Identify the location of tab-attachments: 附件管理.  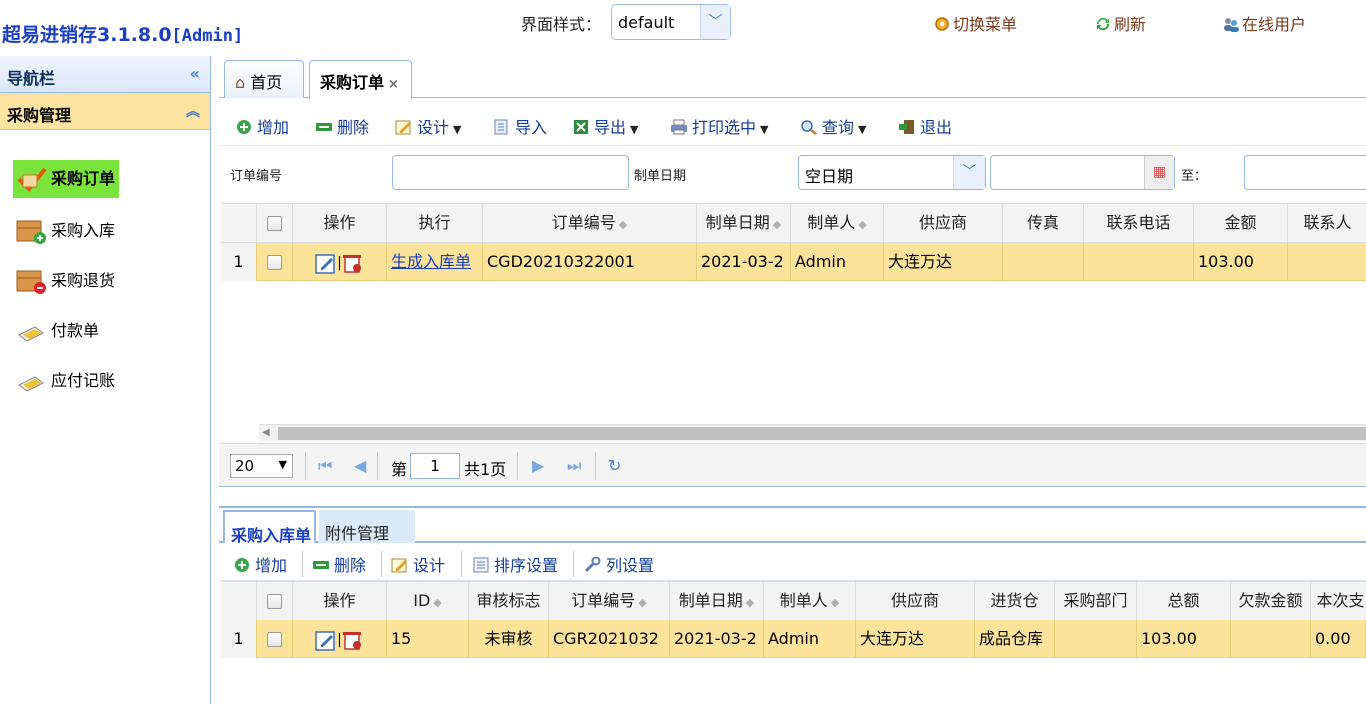
(367, 526).